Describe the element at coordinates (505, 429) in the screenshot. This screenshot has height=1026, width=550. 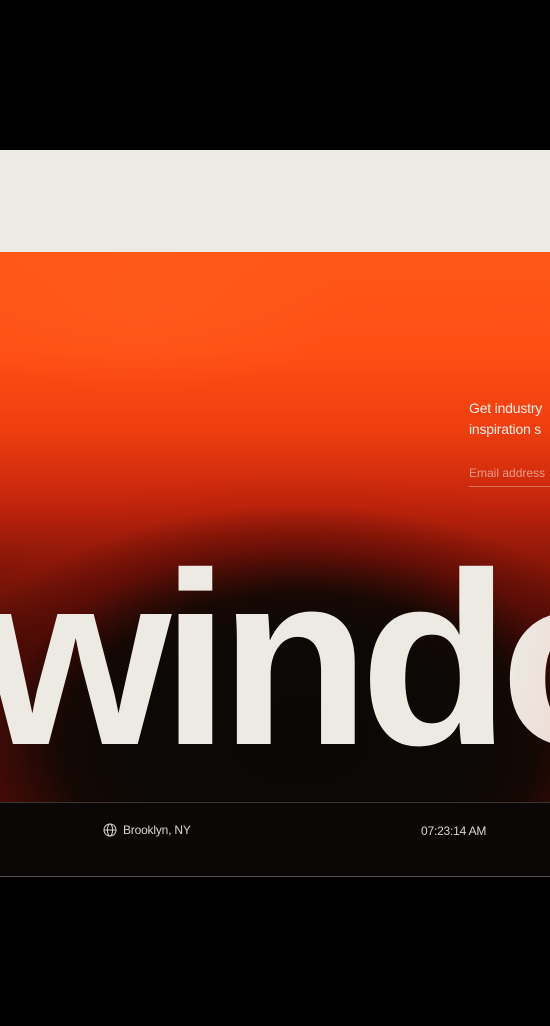
I see `signup-line-2: inspiration s` at that location.